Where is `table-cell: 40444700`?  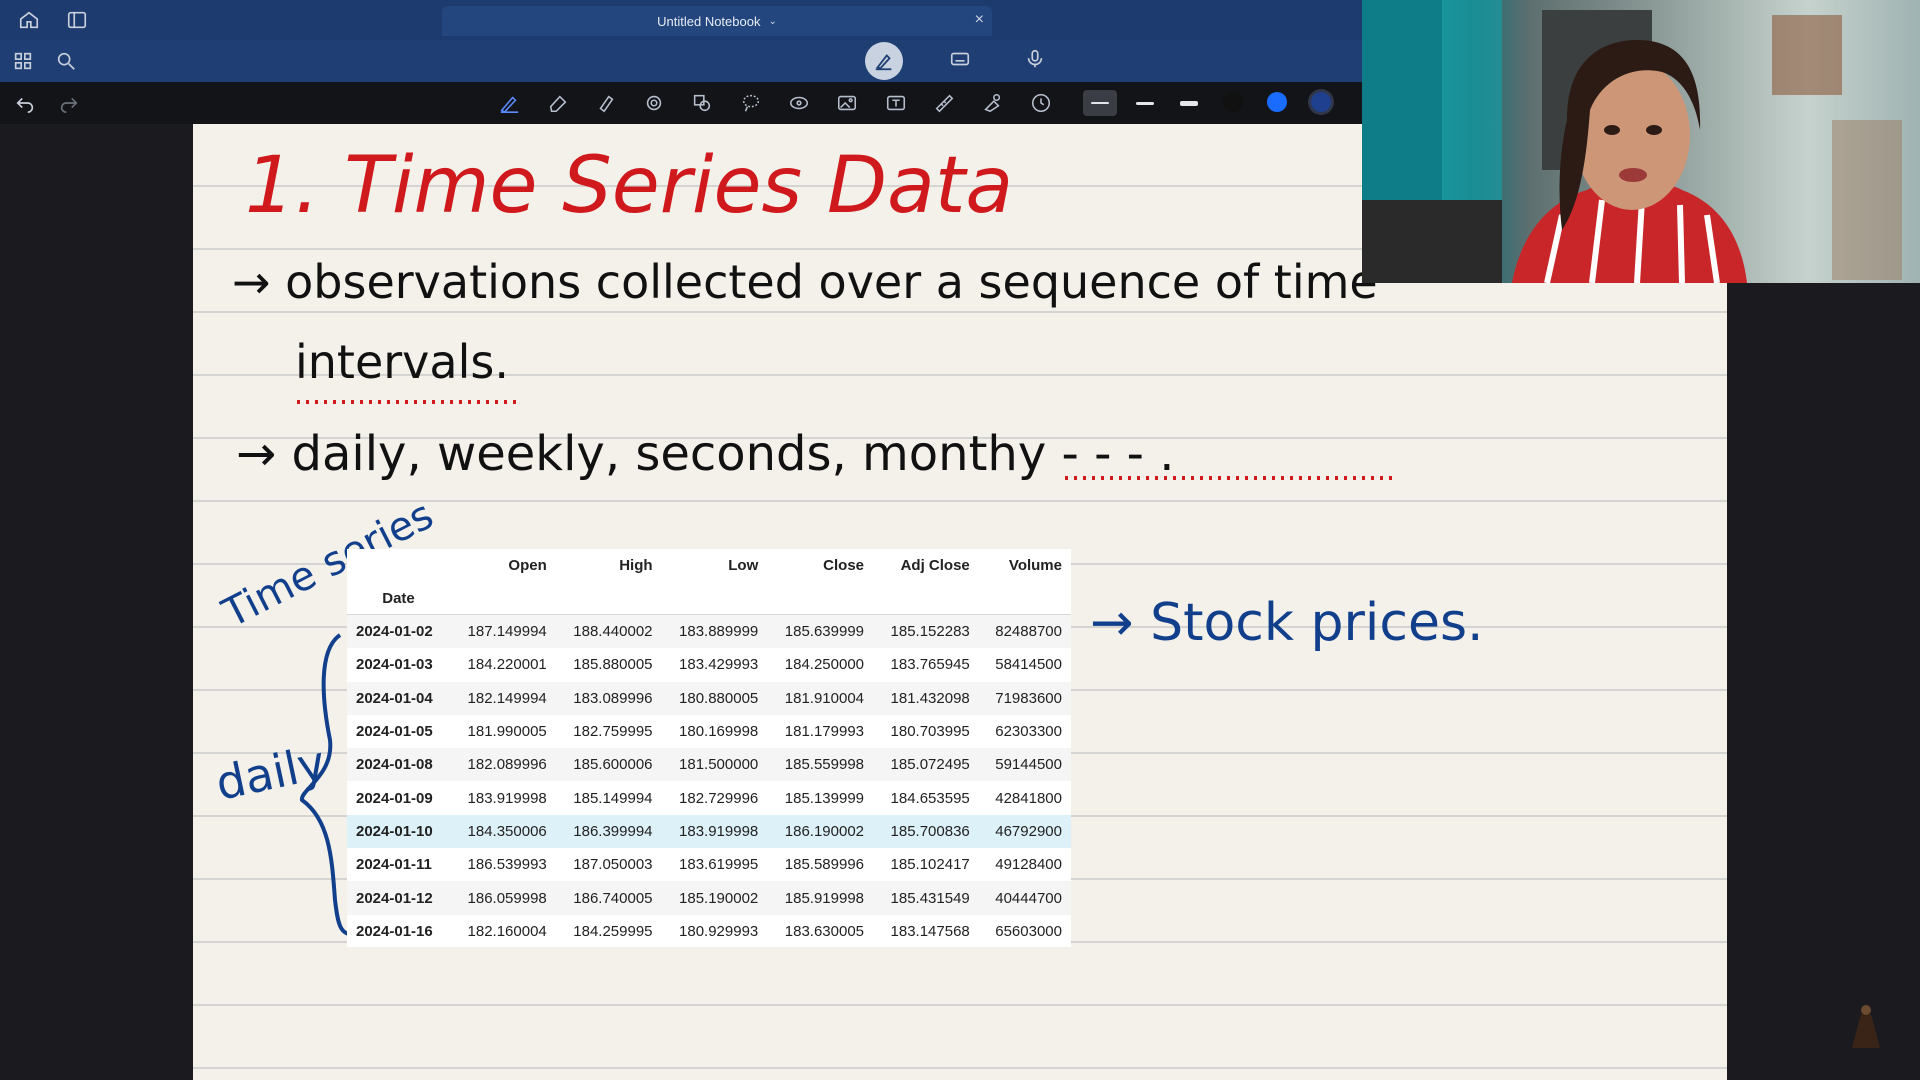
table-cell: 40444700 is located at coordinates (1028, 898).